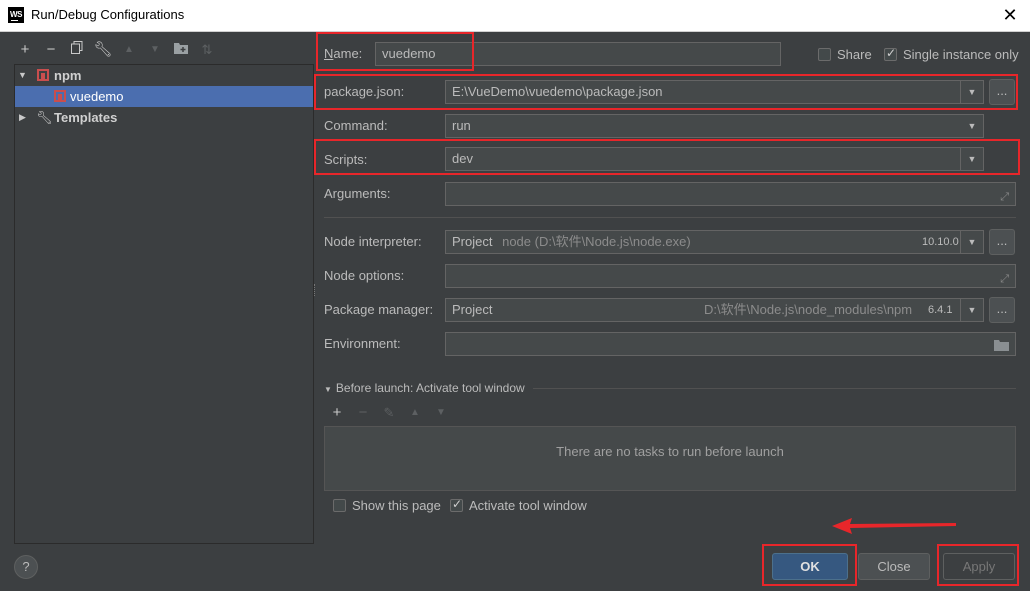  Describe the element at coordinates (362, 343) in the screenshot. I see `environment-label: Environment:` at that location.